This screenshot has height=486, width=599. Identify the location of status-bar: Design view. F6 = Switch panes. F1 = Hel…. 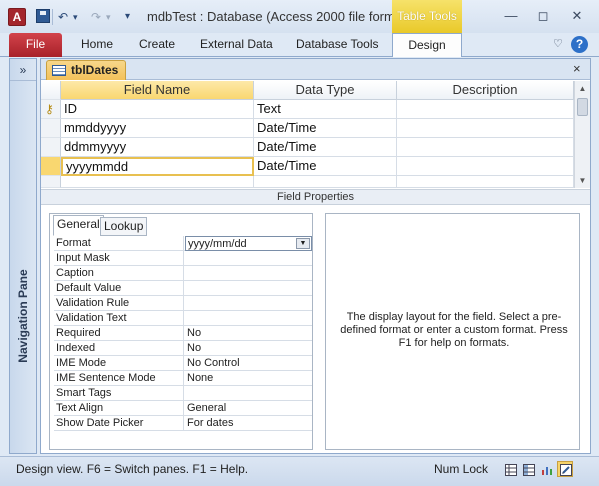
(299, 471).